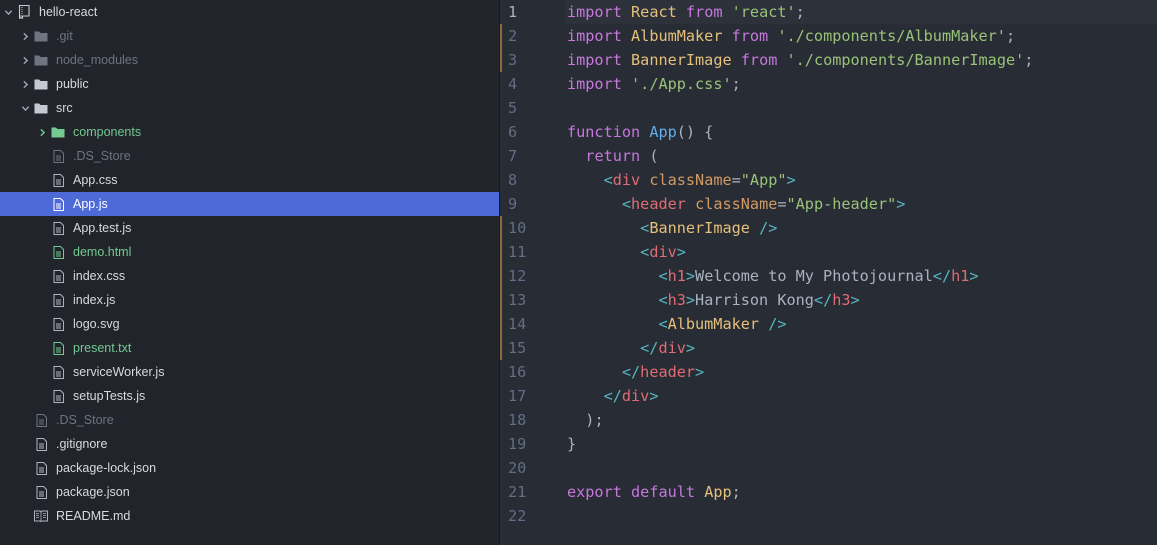 This screenshot has height=545, width=1157. Describe the element at coordinates (249, 180) in the screenshot. I see `tree-file-app-css: App.css` at that location.